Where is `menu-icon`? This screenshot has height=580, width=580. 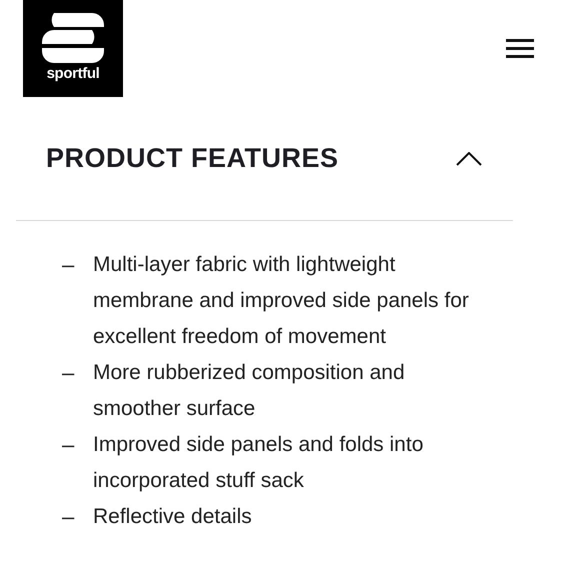
menu-icon is located at coordinates (520, 48).